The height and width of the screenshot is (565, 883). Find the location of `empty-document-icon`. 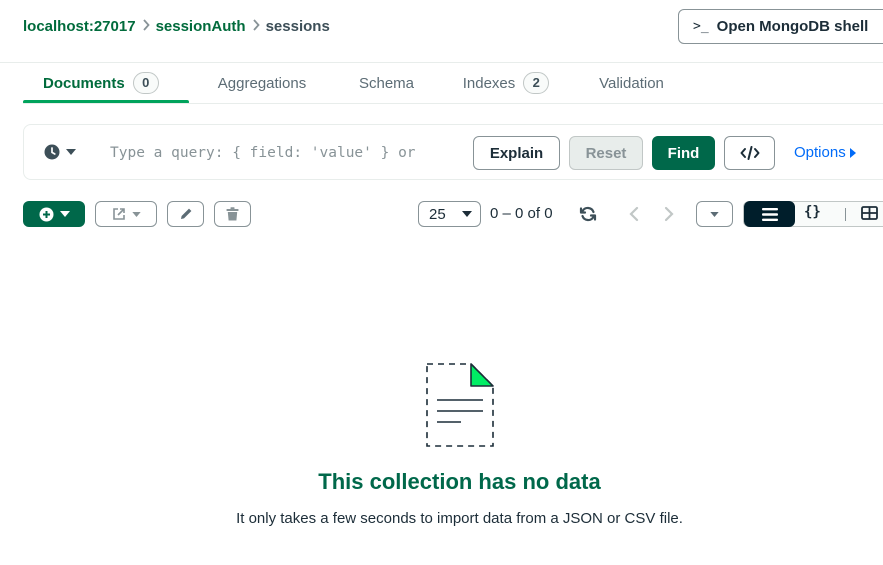

empty-document-icon is located at coordinates (459, 405).